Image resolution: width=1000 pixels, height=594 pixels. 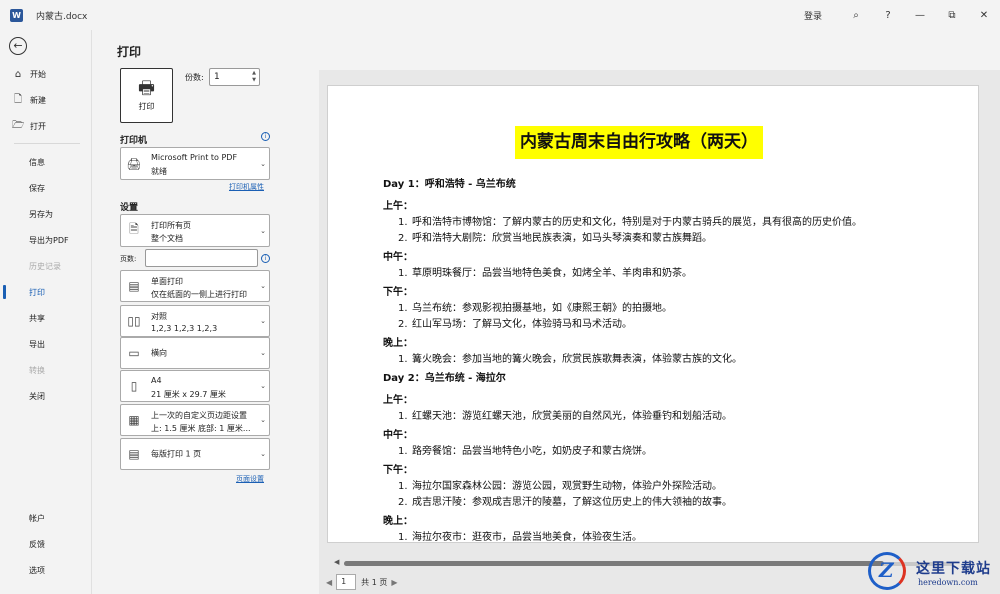 I want to click on nav-item-close: 关闭, so click(x=46, y=396).